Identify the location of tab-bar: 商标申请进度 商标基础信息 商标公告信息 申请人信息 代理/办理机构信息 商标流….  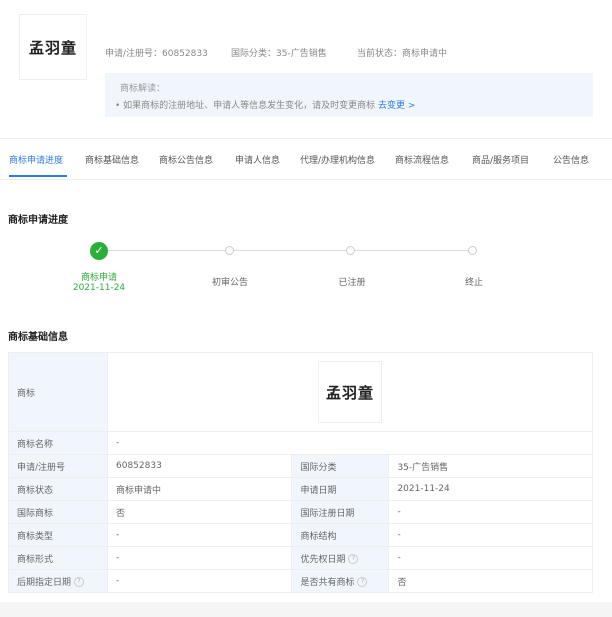
(306, 159).